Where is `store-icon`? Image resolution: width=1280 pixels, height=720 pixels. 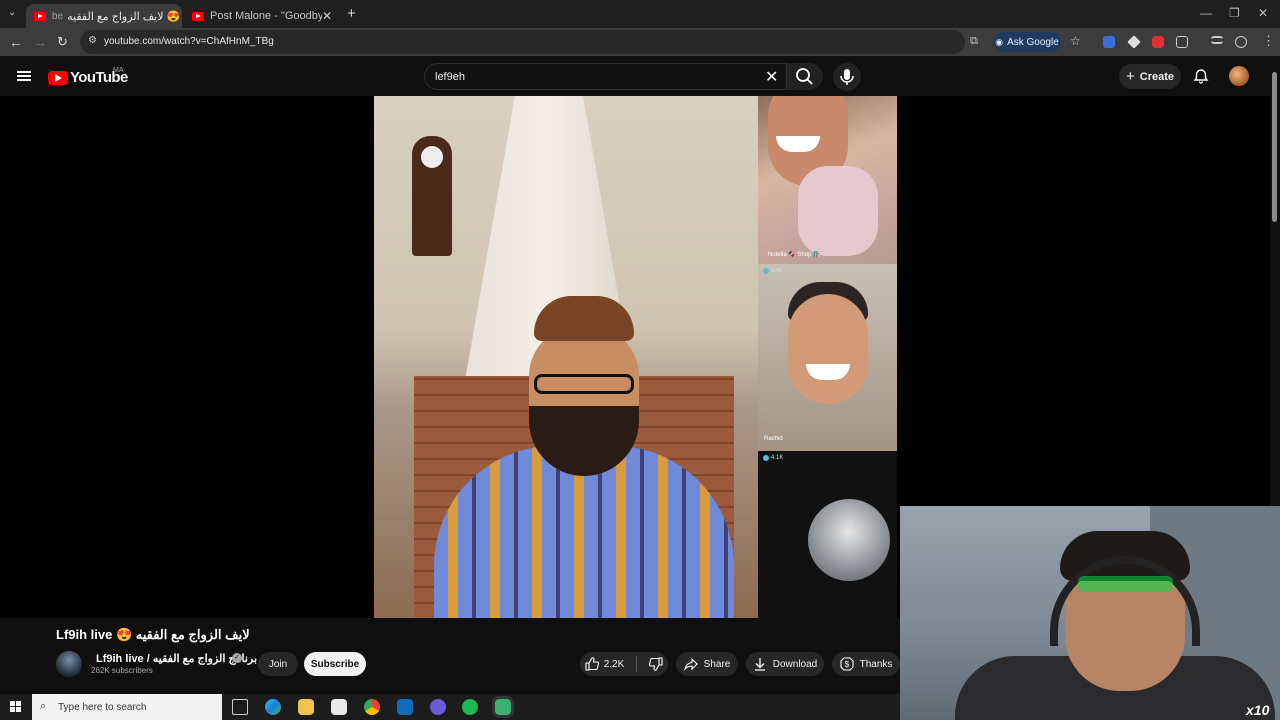 store-icon is located at coordinates (339, 707).